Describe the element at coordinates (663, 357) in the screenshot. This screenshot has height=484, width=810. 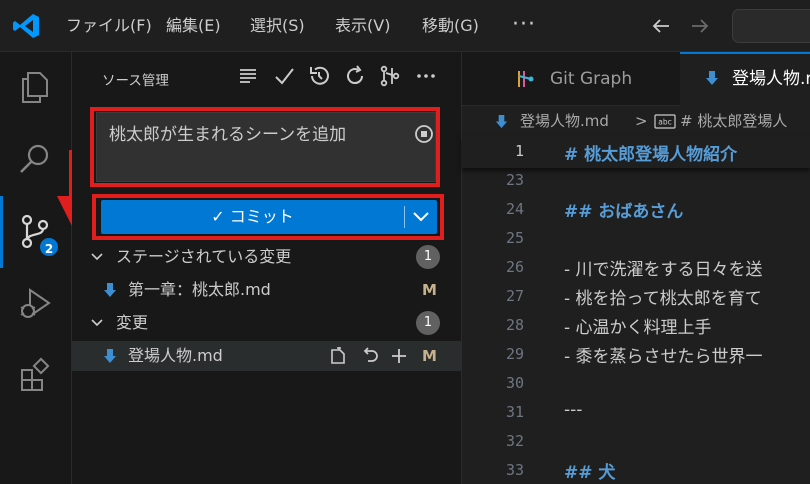
I see `code-line: - 黍を蒸らさせたら世界一` at that location.